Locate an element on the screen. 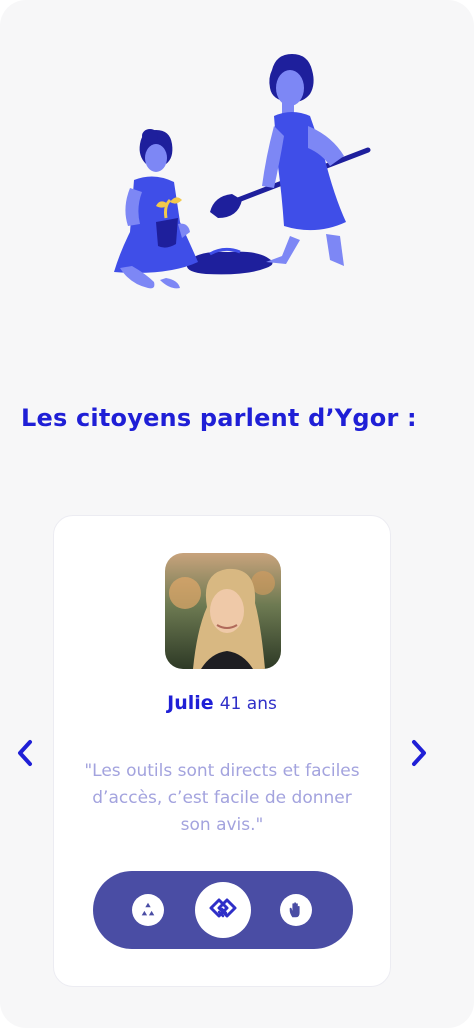 The height and width of the screenshot is (1028, 474). raised-hand-icon is located at coordinates (294, 910).